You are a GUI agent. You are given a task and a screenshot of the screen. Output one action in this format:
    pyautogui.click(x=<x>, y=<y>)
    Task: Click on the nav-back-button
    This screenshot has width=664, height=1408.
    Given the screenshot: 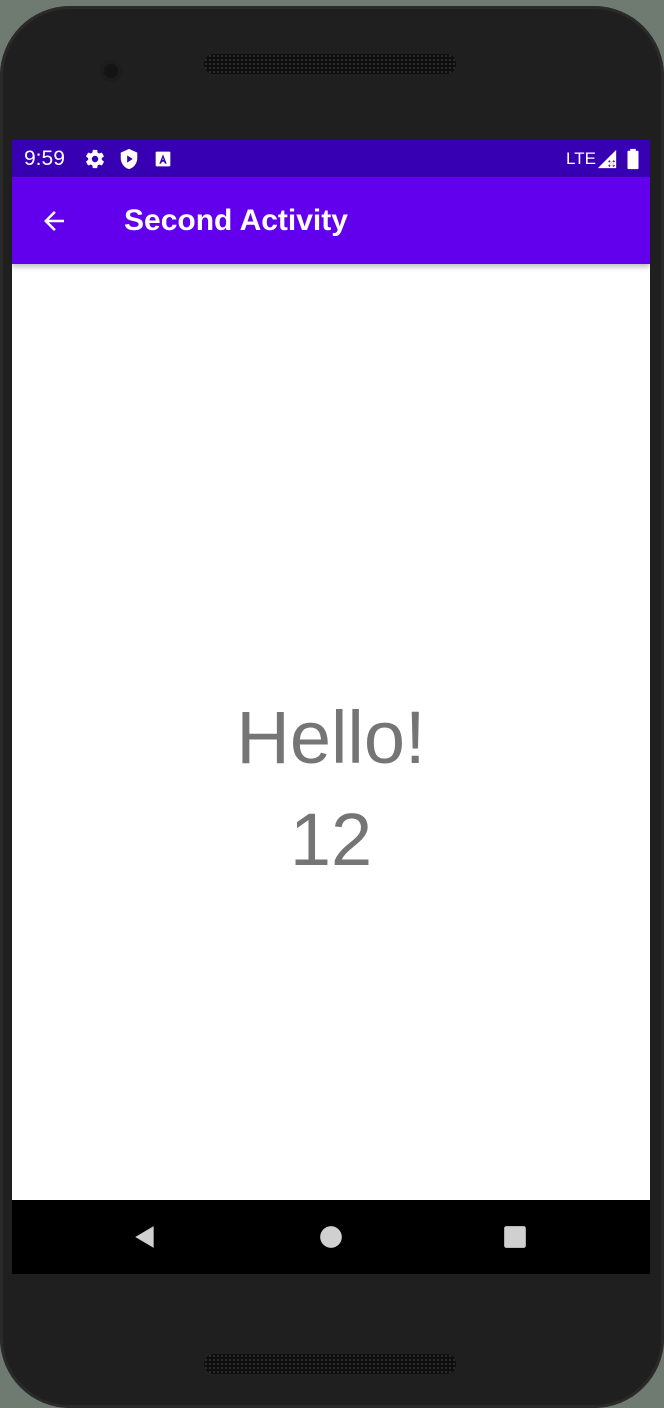 What is the action you would take?
    pyautogui.click(x=145, y=1237)
    